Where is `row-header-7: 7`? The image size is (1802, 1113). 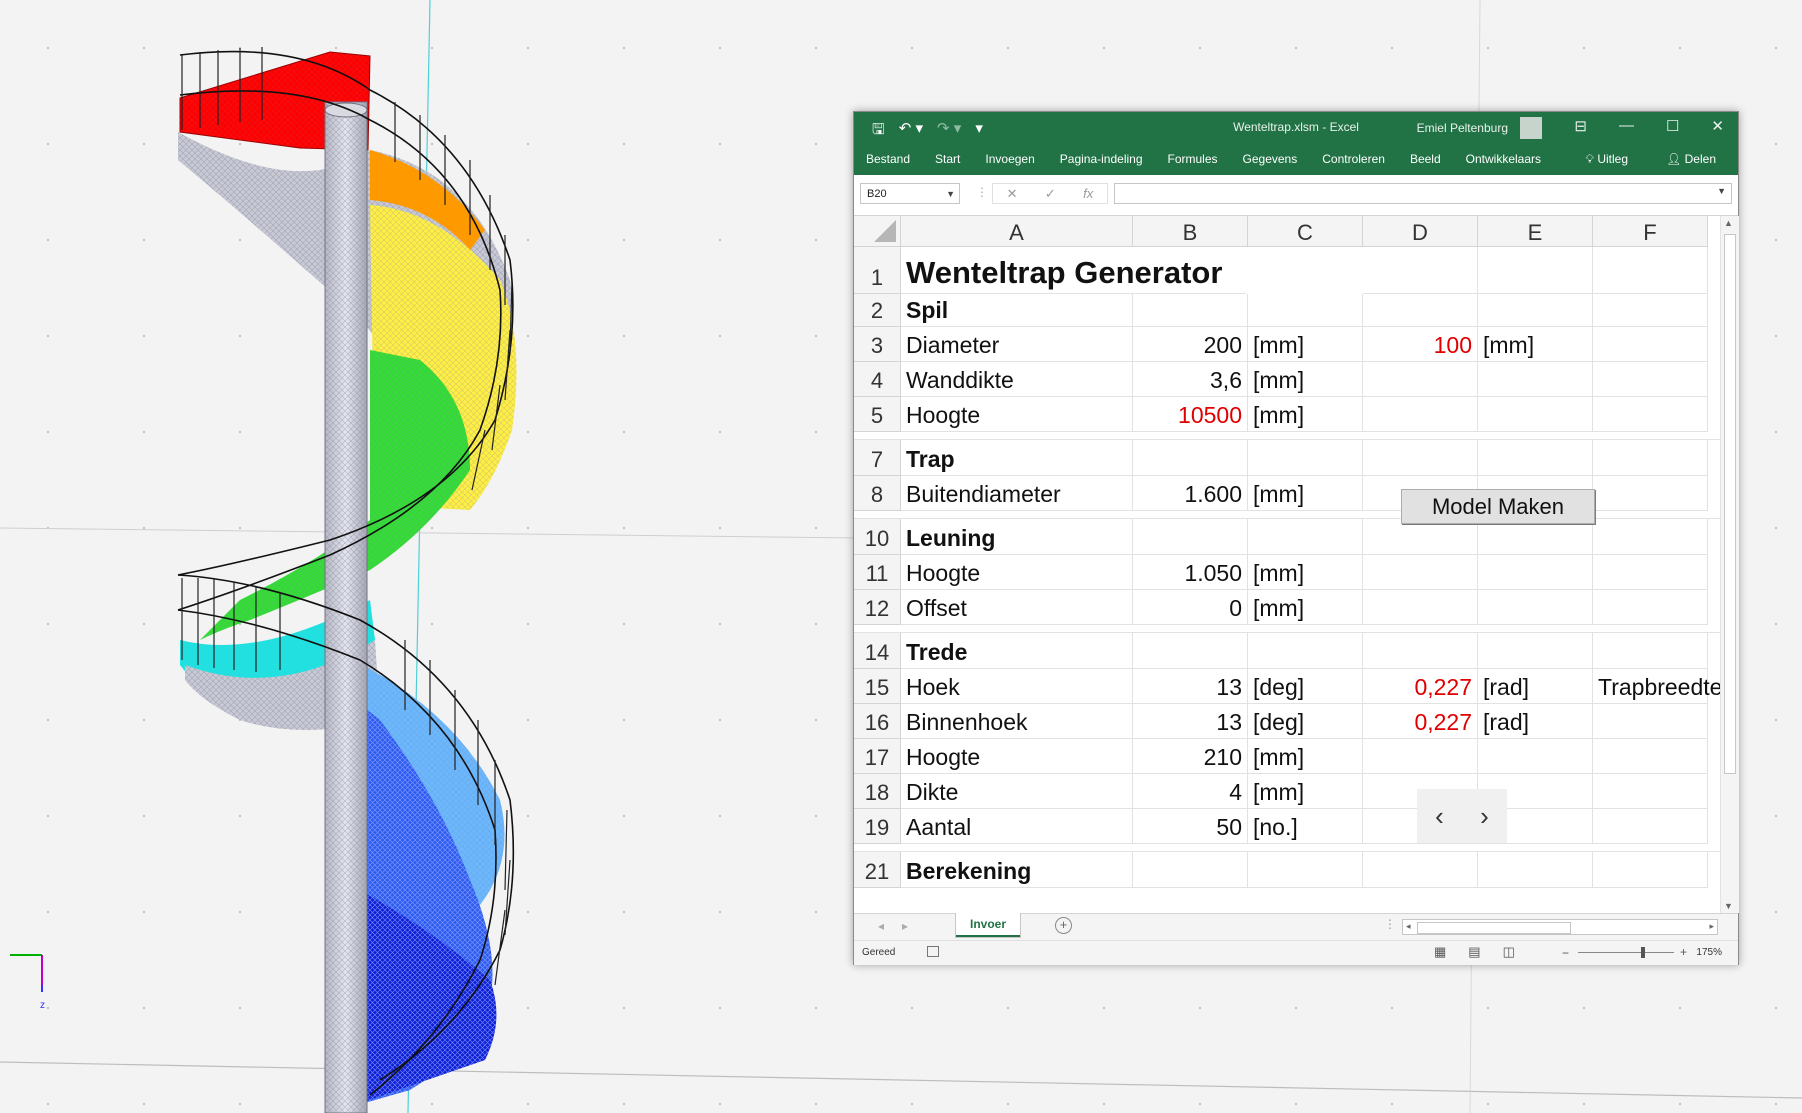
row-header-7: 7 is located at coordinates (877, 458).